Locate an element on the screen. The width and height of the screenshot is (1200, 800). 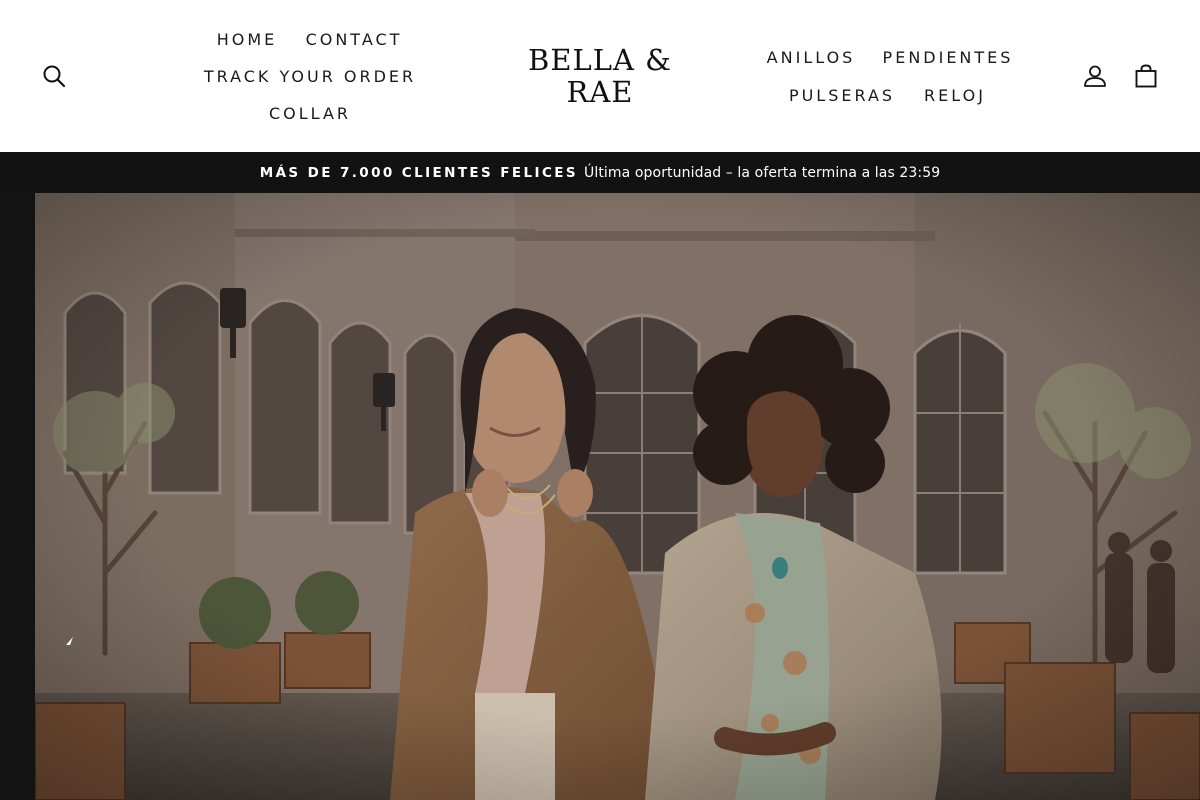
nav-anillos: ANILLOS is located at coordinates (811, 57).